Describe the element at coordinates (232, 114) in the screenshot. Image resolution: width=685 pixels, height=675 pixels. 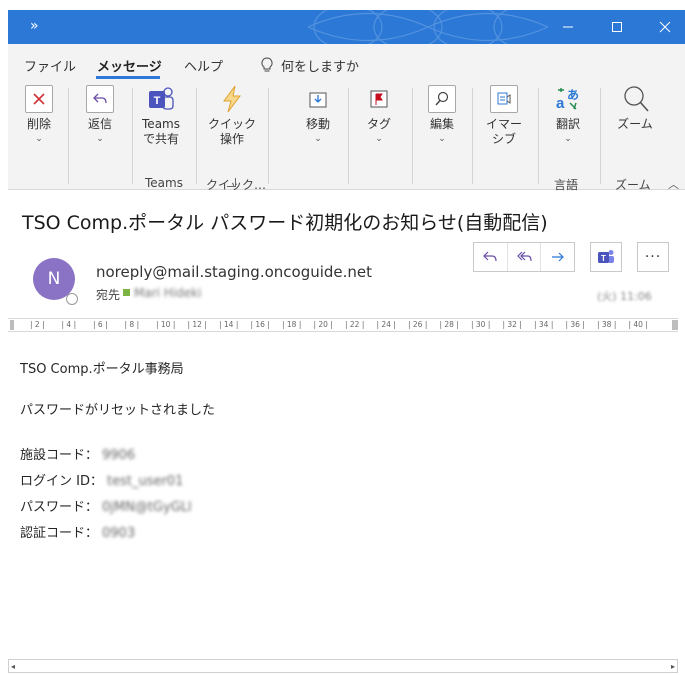
I see `quick-steps-button: クイック 操作` at that location.